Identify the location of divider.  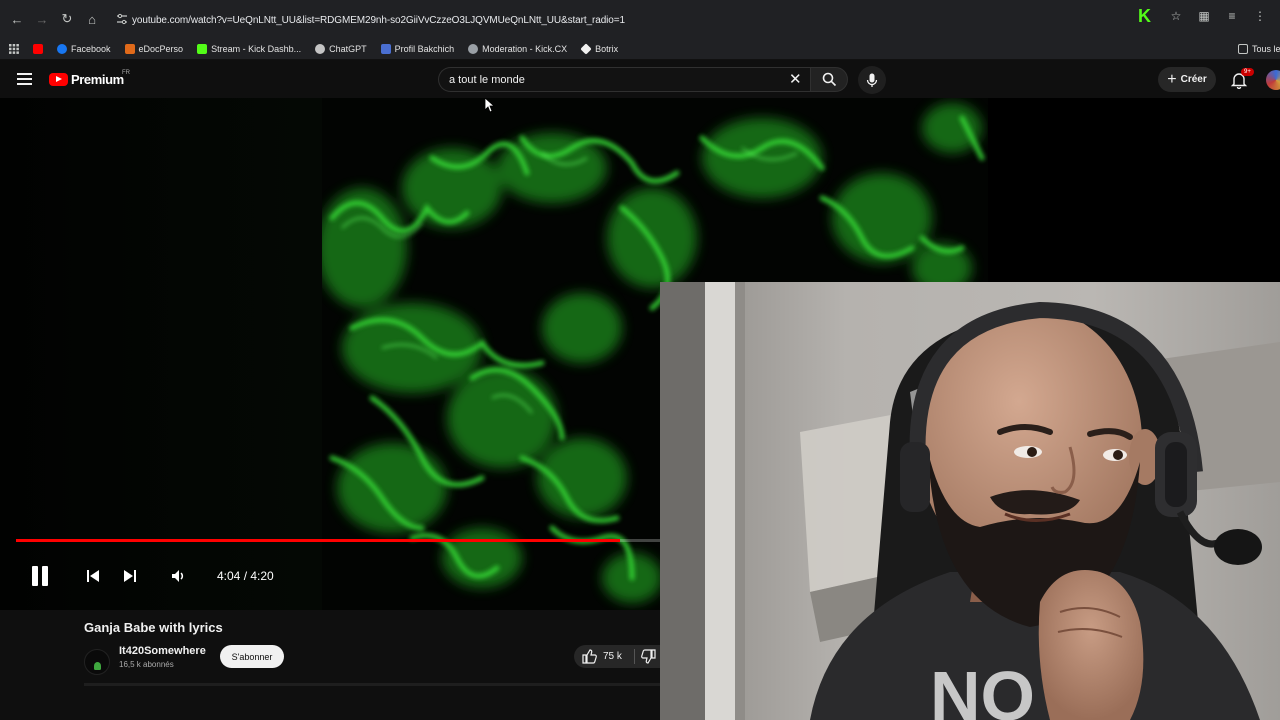
(634, 656).